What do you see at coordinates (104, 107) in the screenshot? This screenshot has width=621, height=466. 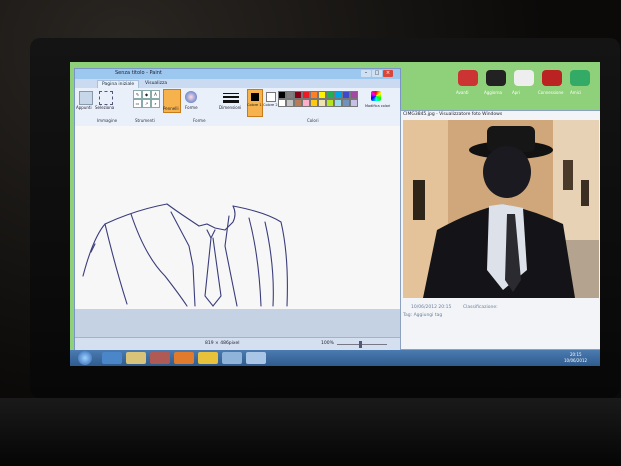 I see `select-button: Seleziona` at bounding box center [104, 107].